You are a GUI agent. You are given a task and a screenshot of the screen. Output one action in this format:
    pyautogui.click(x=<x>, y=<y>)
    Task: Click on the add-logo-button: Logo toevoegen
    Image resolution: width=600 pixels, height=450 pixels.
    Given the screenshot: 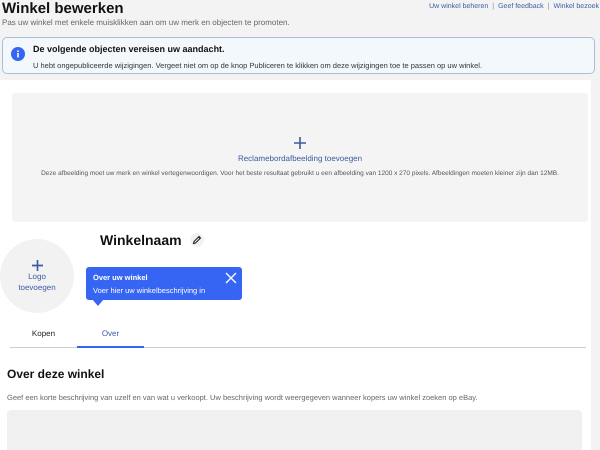 What is the action you would take?
    pyautogui.click(x=37, y=276)
    